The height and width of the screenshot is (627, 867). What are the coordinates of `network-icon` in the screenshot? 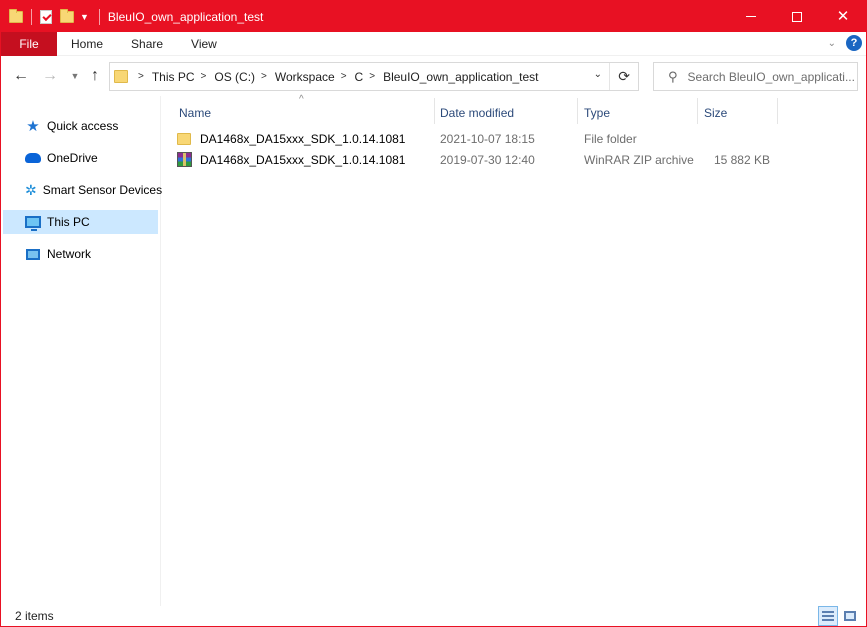 It's located at (33, 254).